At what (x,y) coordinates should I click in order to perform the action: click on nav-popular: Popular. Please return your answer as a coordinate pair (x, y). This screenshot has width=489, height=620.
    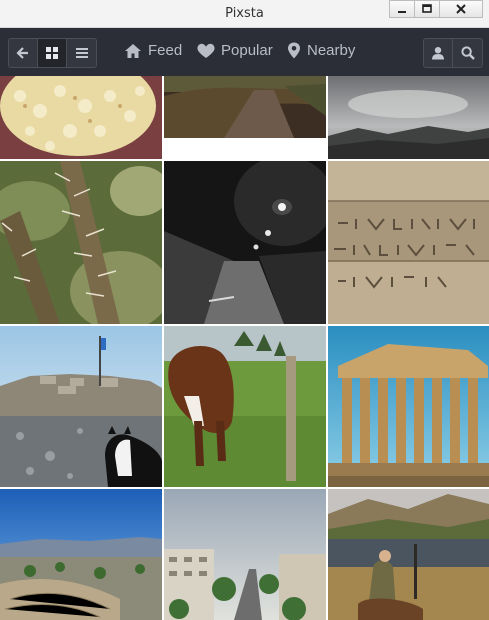
    Looking at the image, I should click on (235, 50).